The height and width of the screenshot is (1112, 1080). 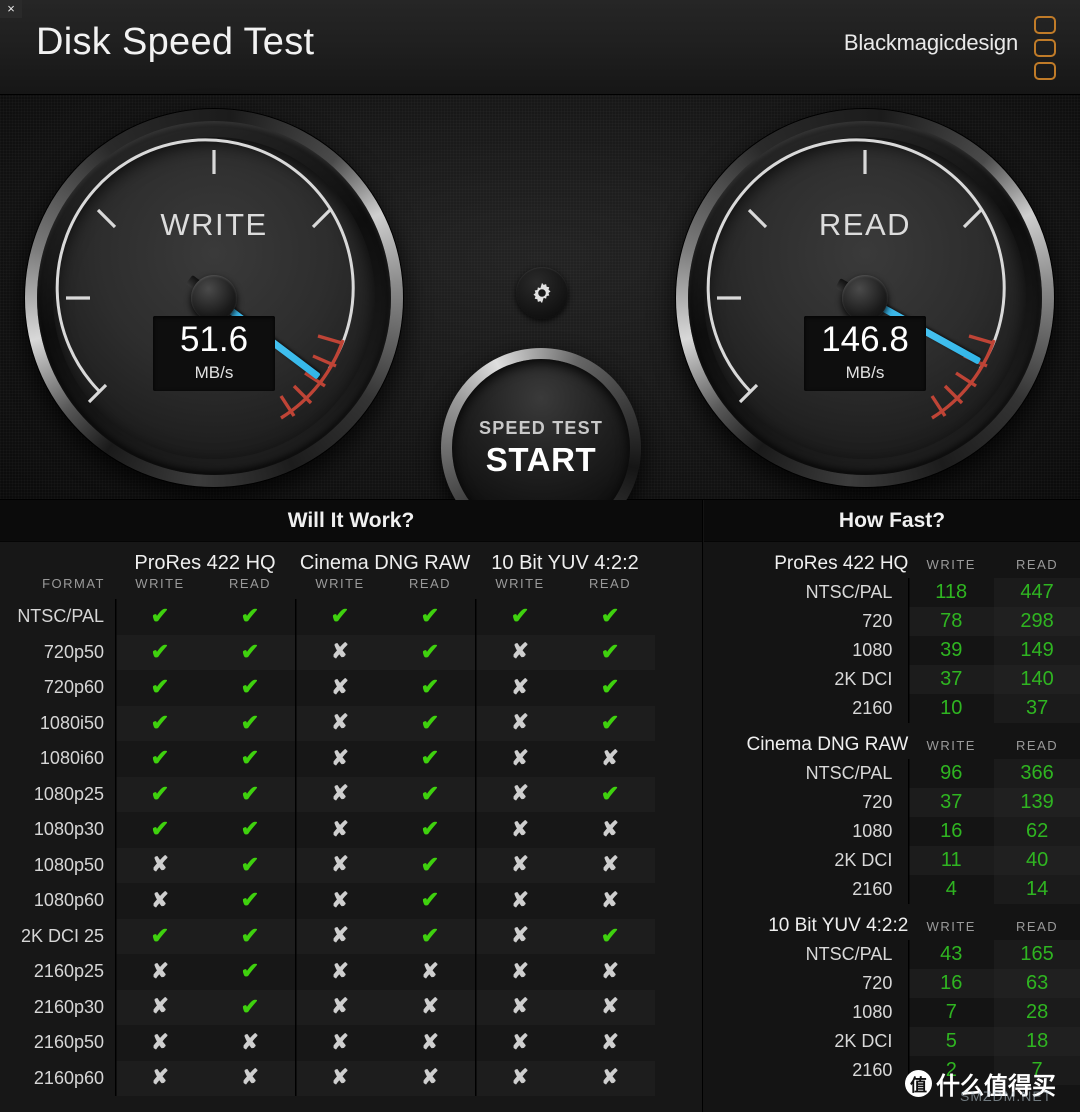 What do you see at coordinates (892, 831) in the screenshot?
I see `how-fast-row: 1080 16 62` at bounding box center [892, 831].